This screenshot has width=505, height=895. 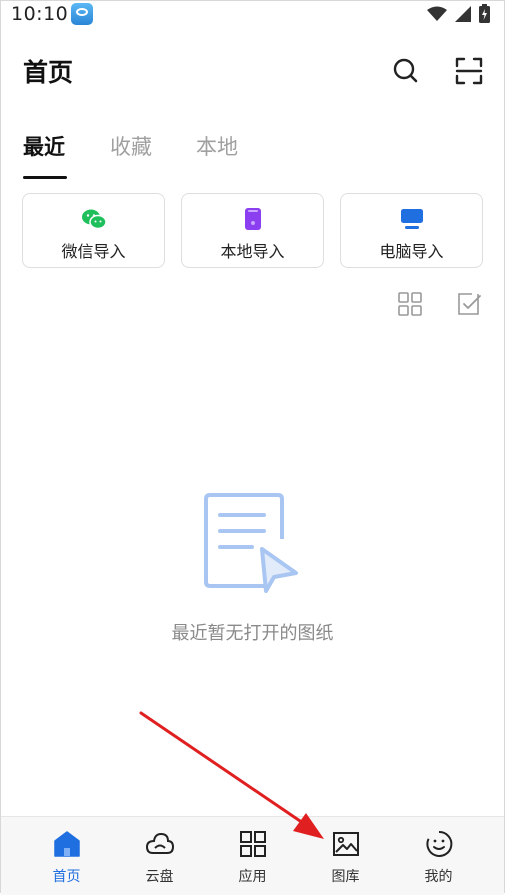 I want to click on wechat-import-button: 微信导入, so click(x=93, y=230).